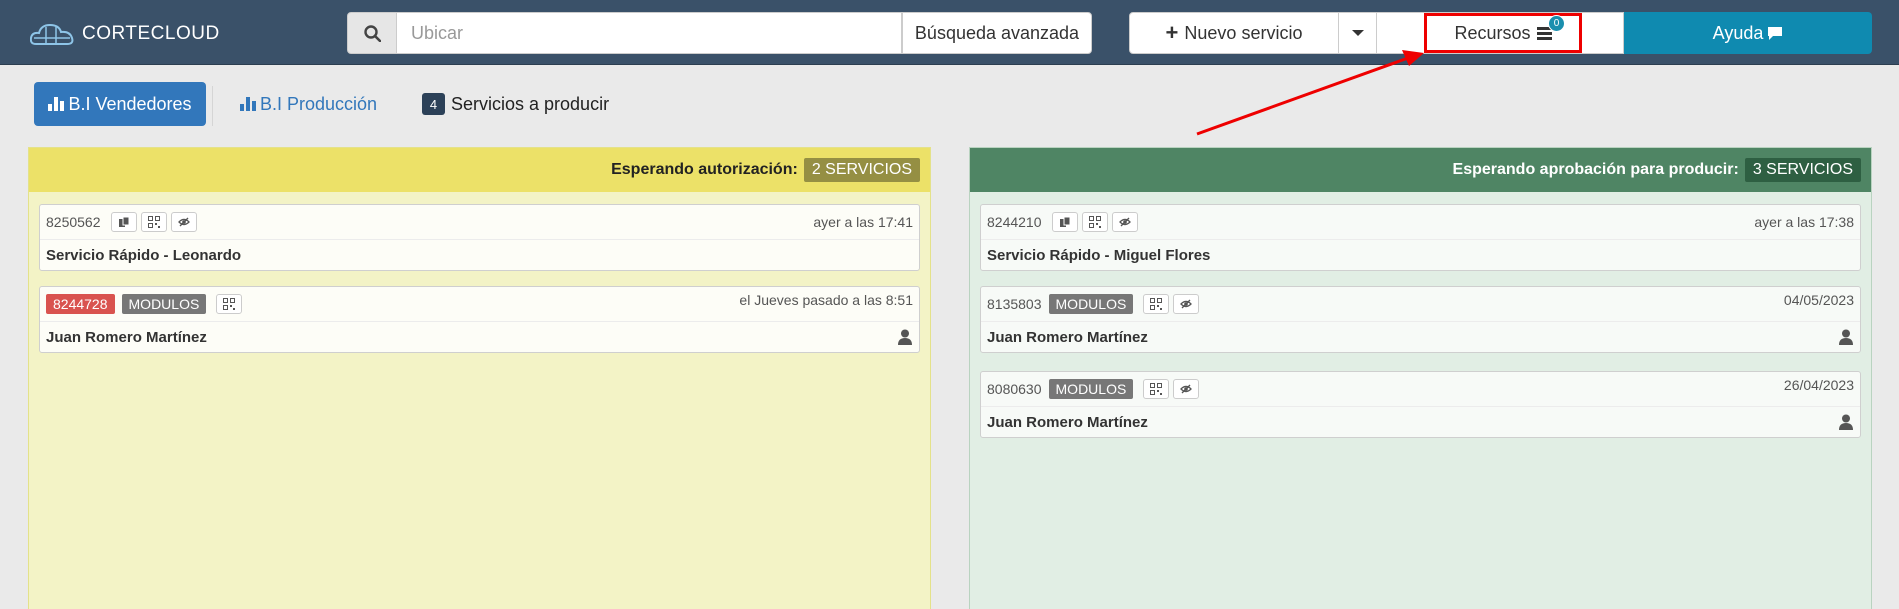 The height and width of the screenshot is (609, 1899). Describe the element at coordinates (1014, 389) in the screenshot. I see `service-id: 8080630` at that location.